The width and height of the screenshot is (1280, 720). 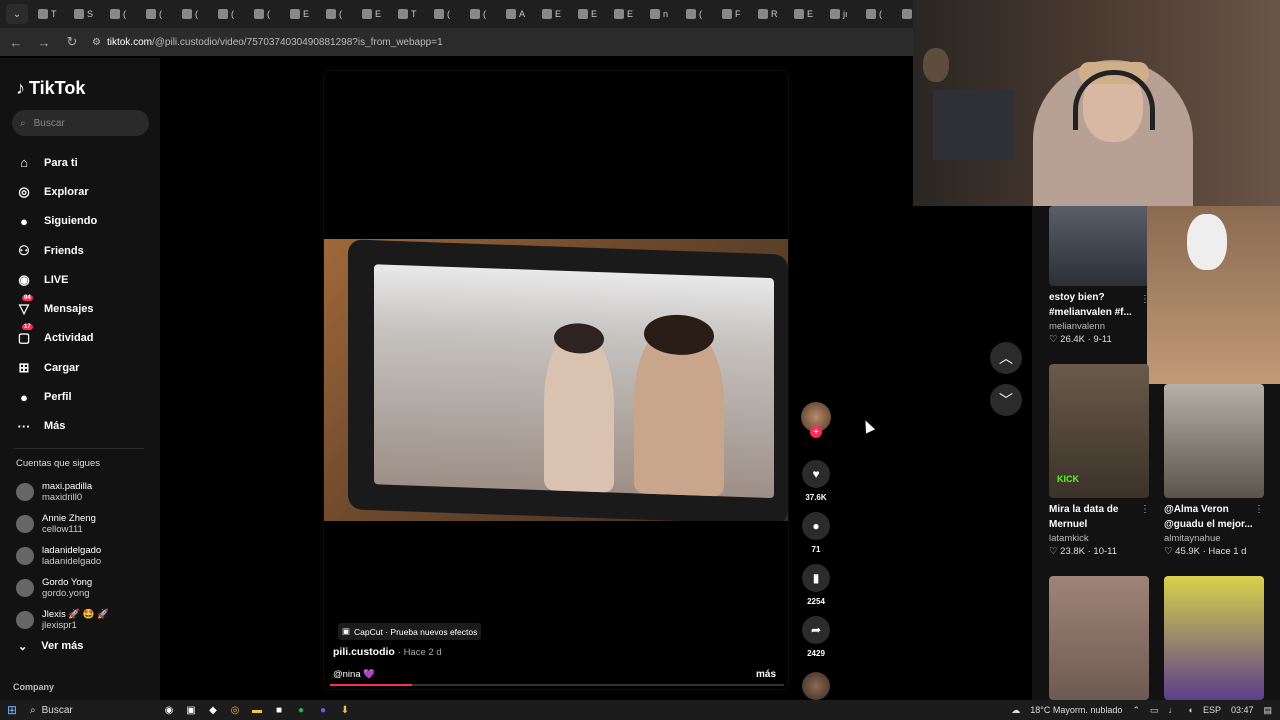 What do you see at coordinates (816, 420) in the screenshot?
I see `creator-avatar: +` at bounding box center [816, 420].